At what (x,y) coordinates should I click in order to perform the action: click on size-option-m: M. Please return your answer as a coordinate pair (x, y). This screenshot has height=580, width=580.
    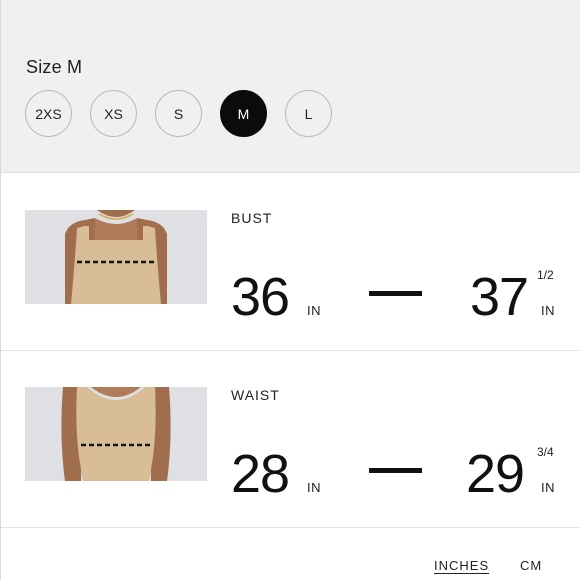
    Looking at the image, I should click on (243, 113).